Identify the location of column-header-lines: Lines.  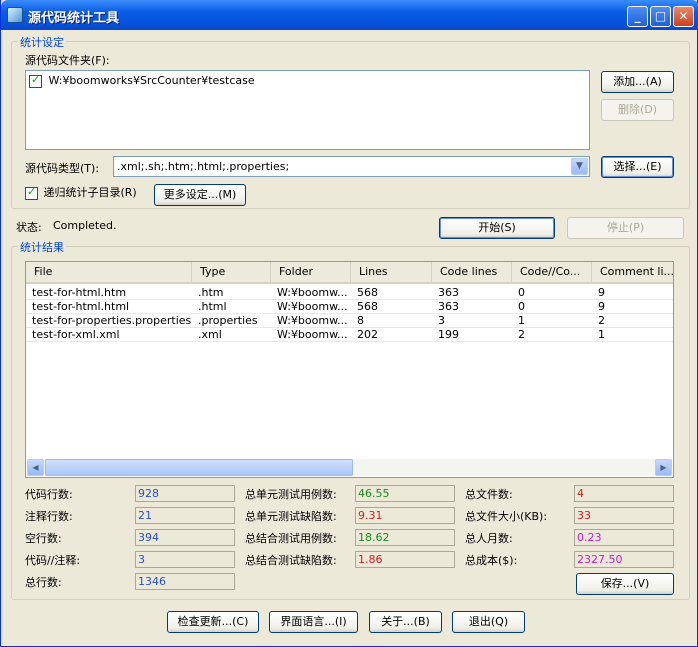
(391, 272).